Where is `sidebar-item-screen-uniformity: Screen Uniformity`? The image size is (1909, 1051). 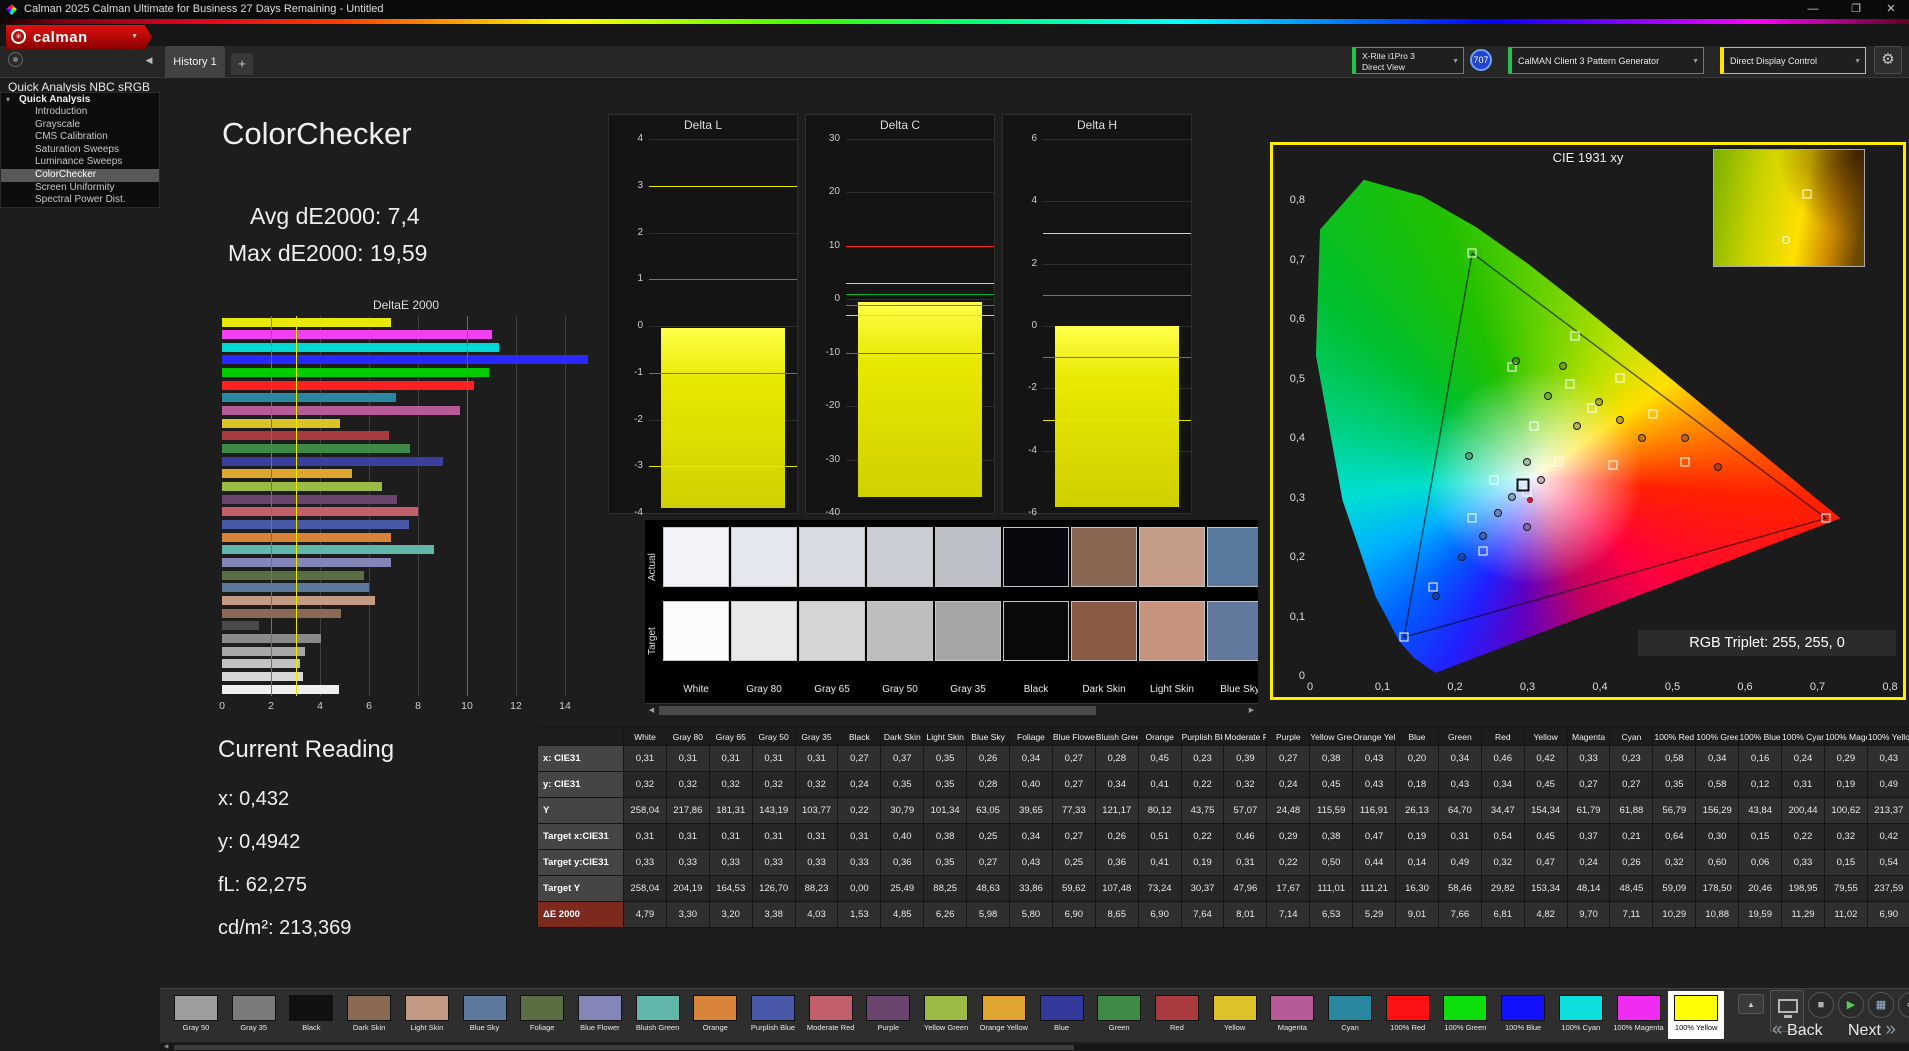
sidebar-item-screen-uniformity: Screen Uniformity is located at coordinates (80, 188).